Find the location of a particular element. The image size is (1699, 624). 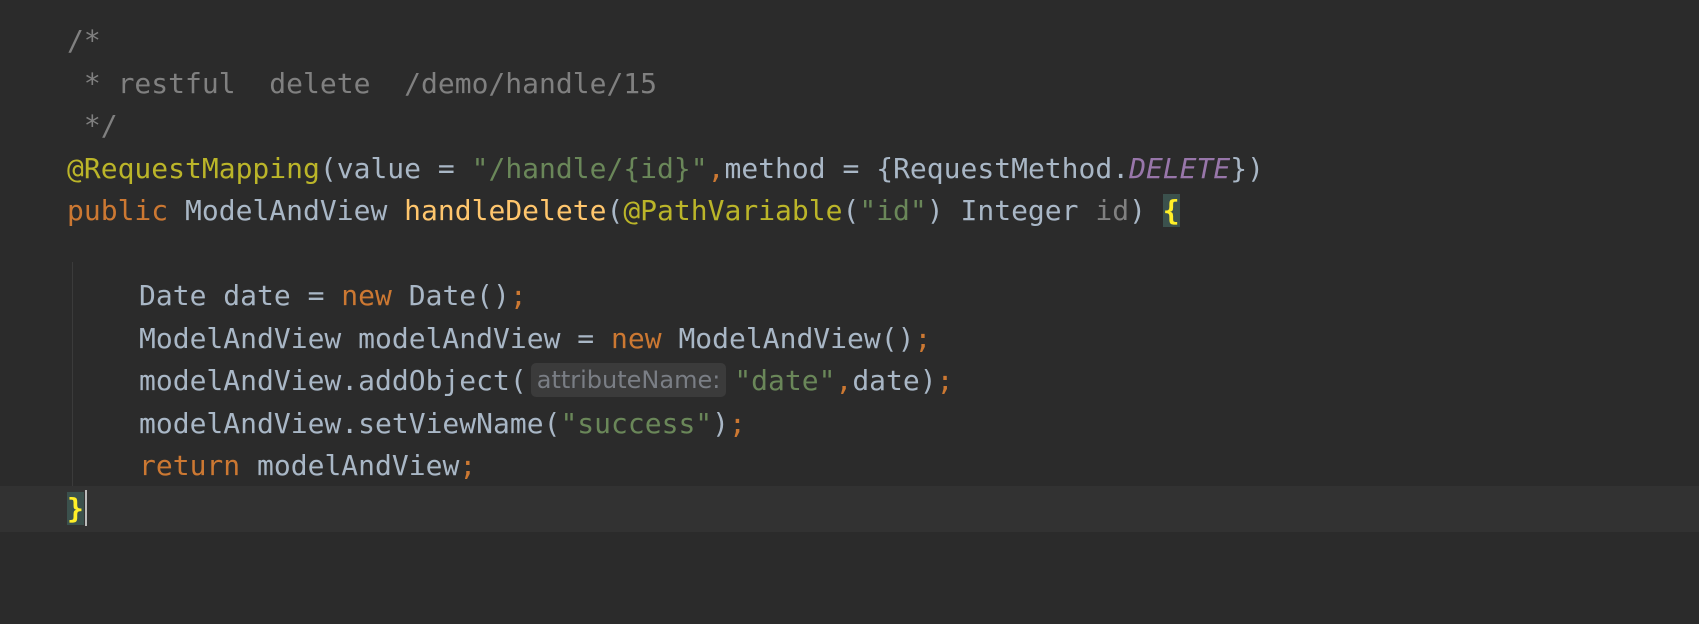

code-line-7: Date date = new Date(); is located at coordinates (849, 296).